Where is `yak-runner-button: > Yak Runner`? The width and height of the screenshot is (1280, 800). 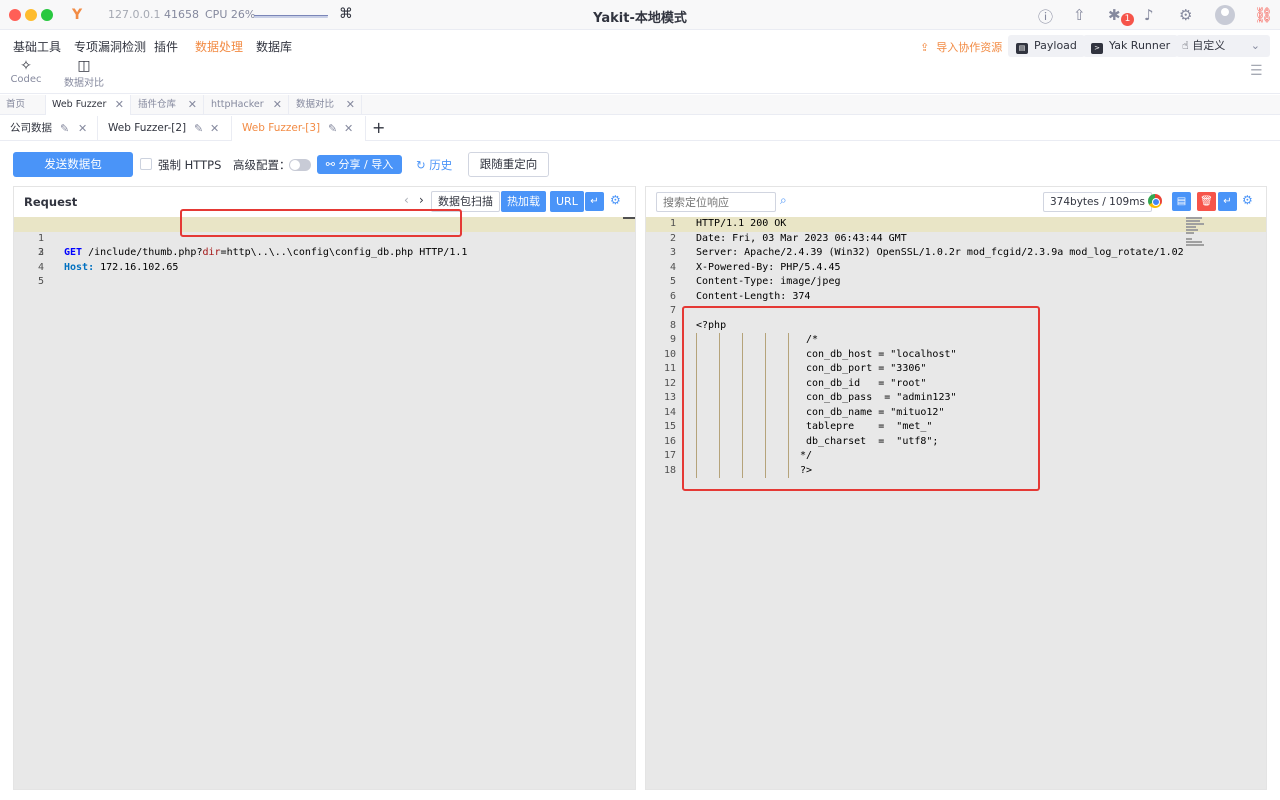
yak-runner-button: > Yak Runner is located at coordinates (1131, 46).